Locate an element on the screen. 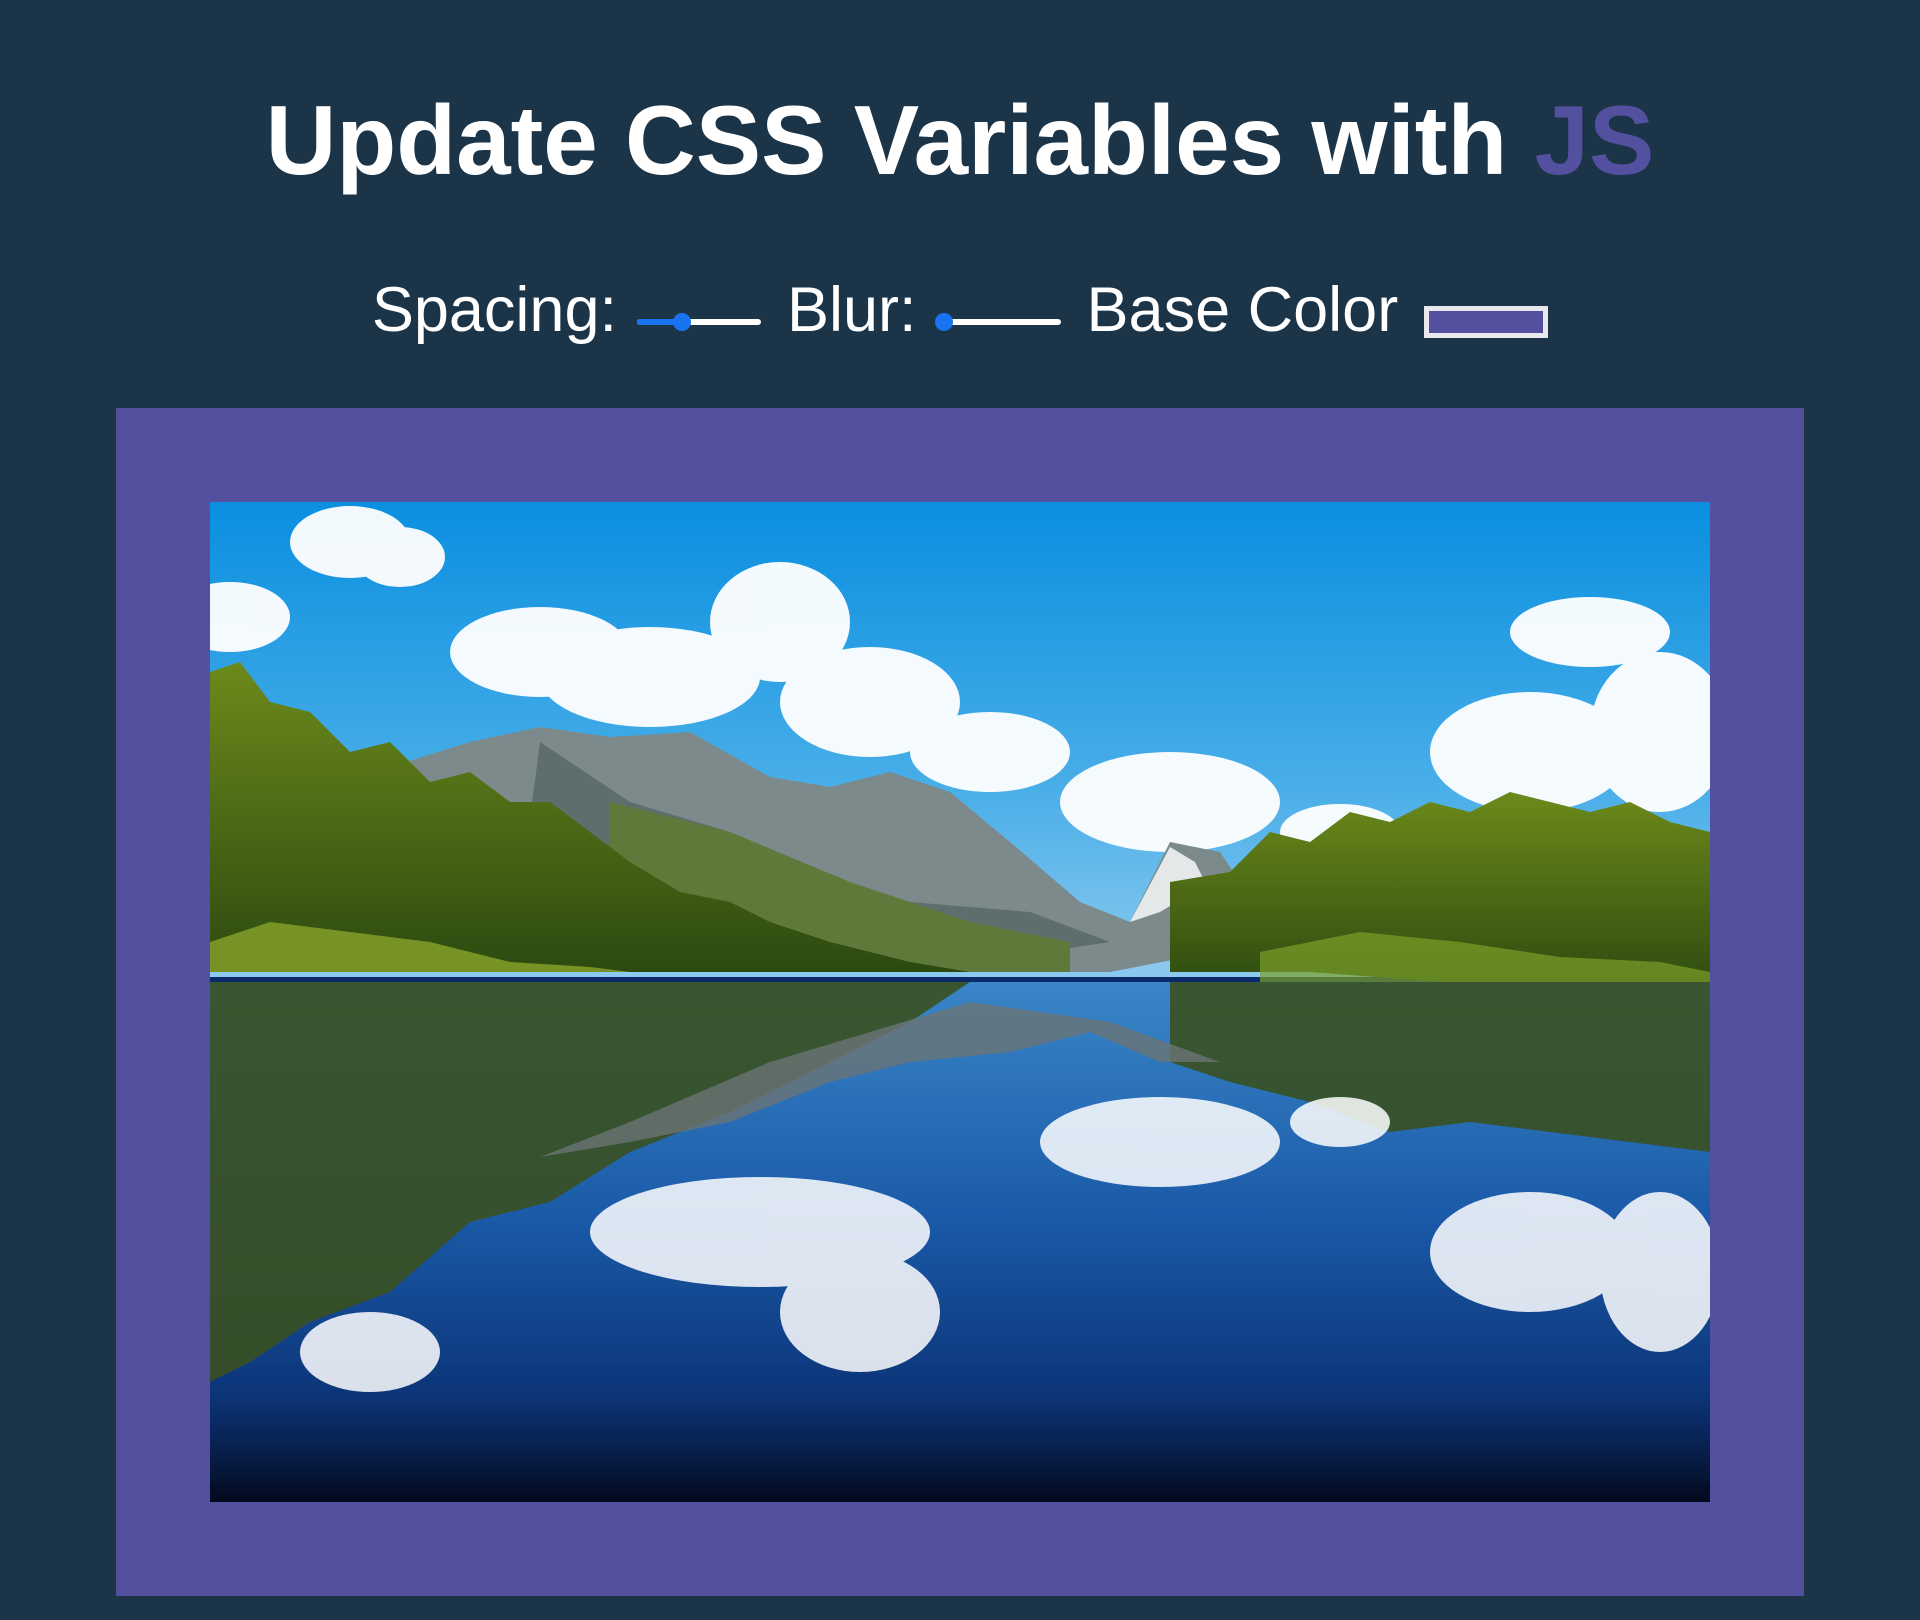 This screenshot has width=1920, height=1620. page-title: Update CSS Variables with JS is located at coordinates (960, 140).